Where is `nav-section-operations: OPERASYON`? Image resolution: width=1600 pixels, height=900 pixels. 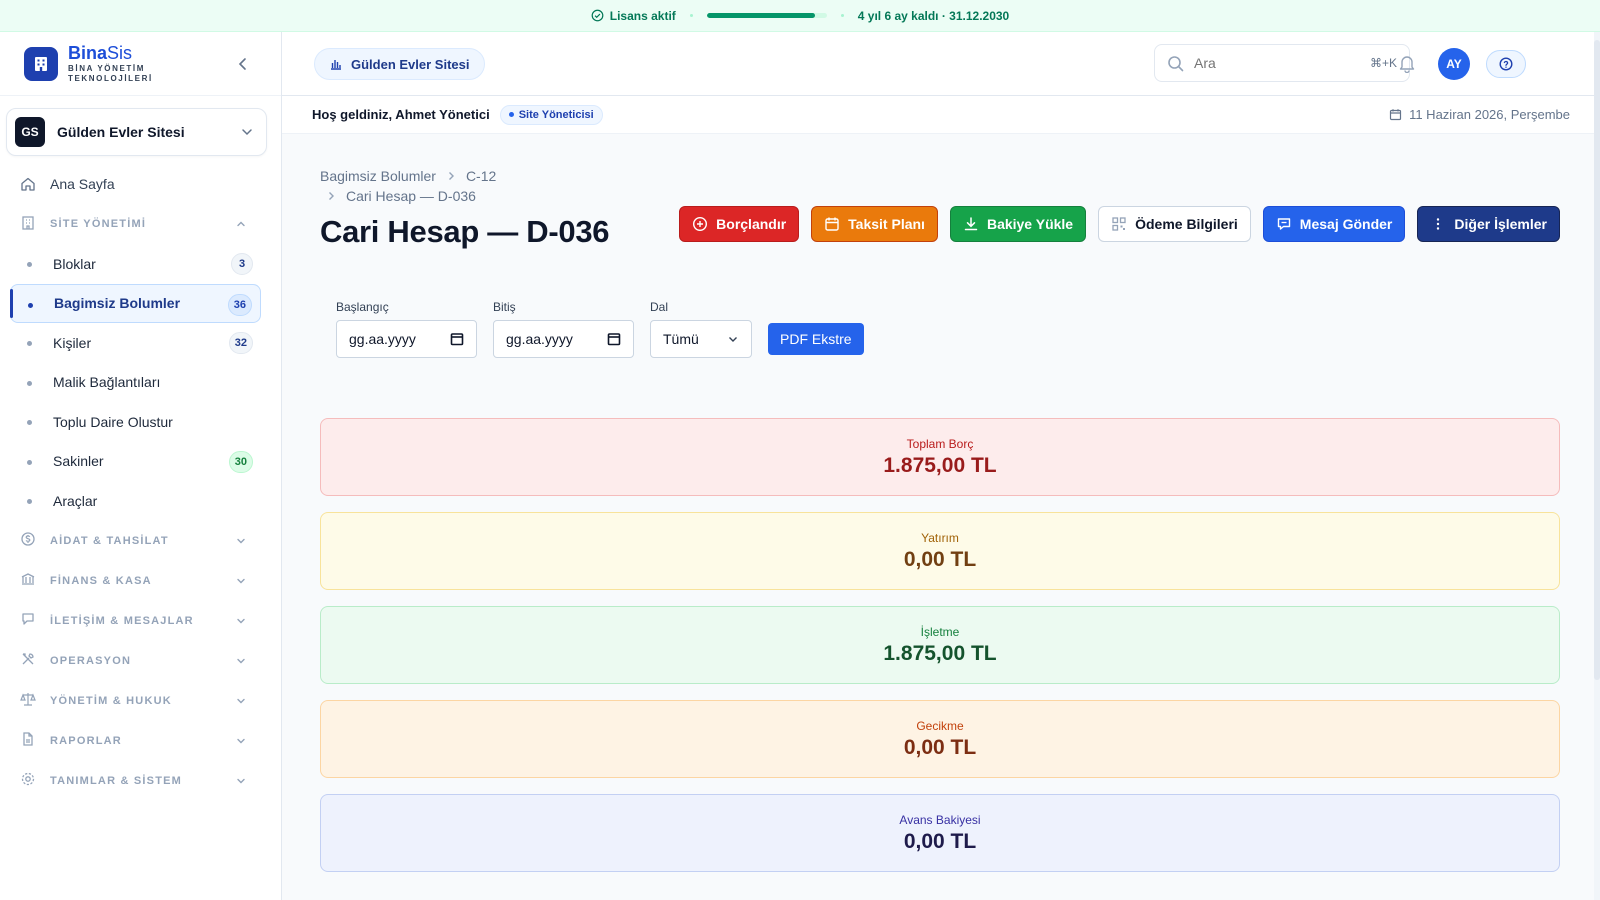
nav-section-operations: OPERASYON is located at coordinates (140, 661).